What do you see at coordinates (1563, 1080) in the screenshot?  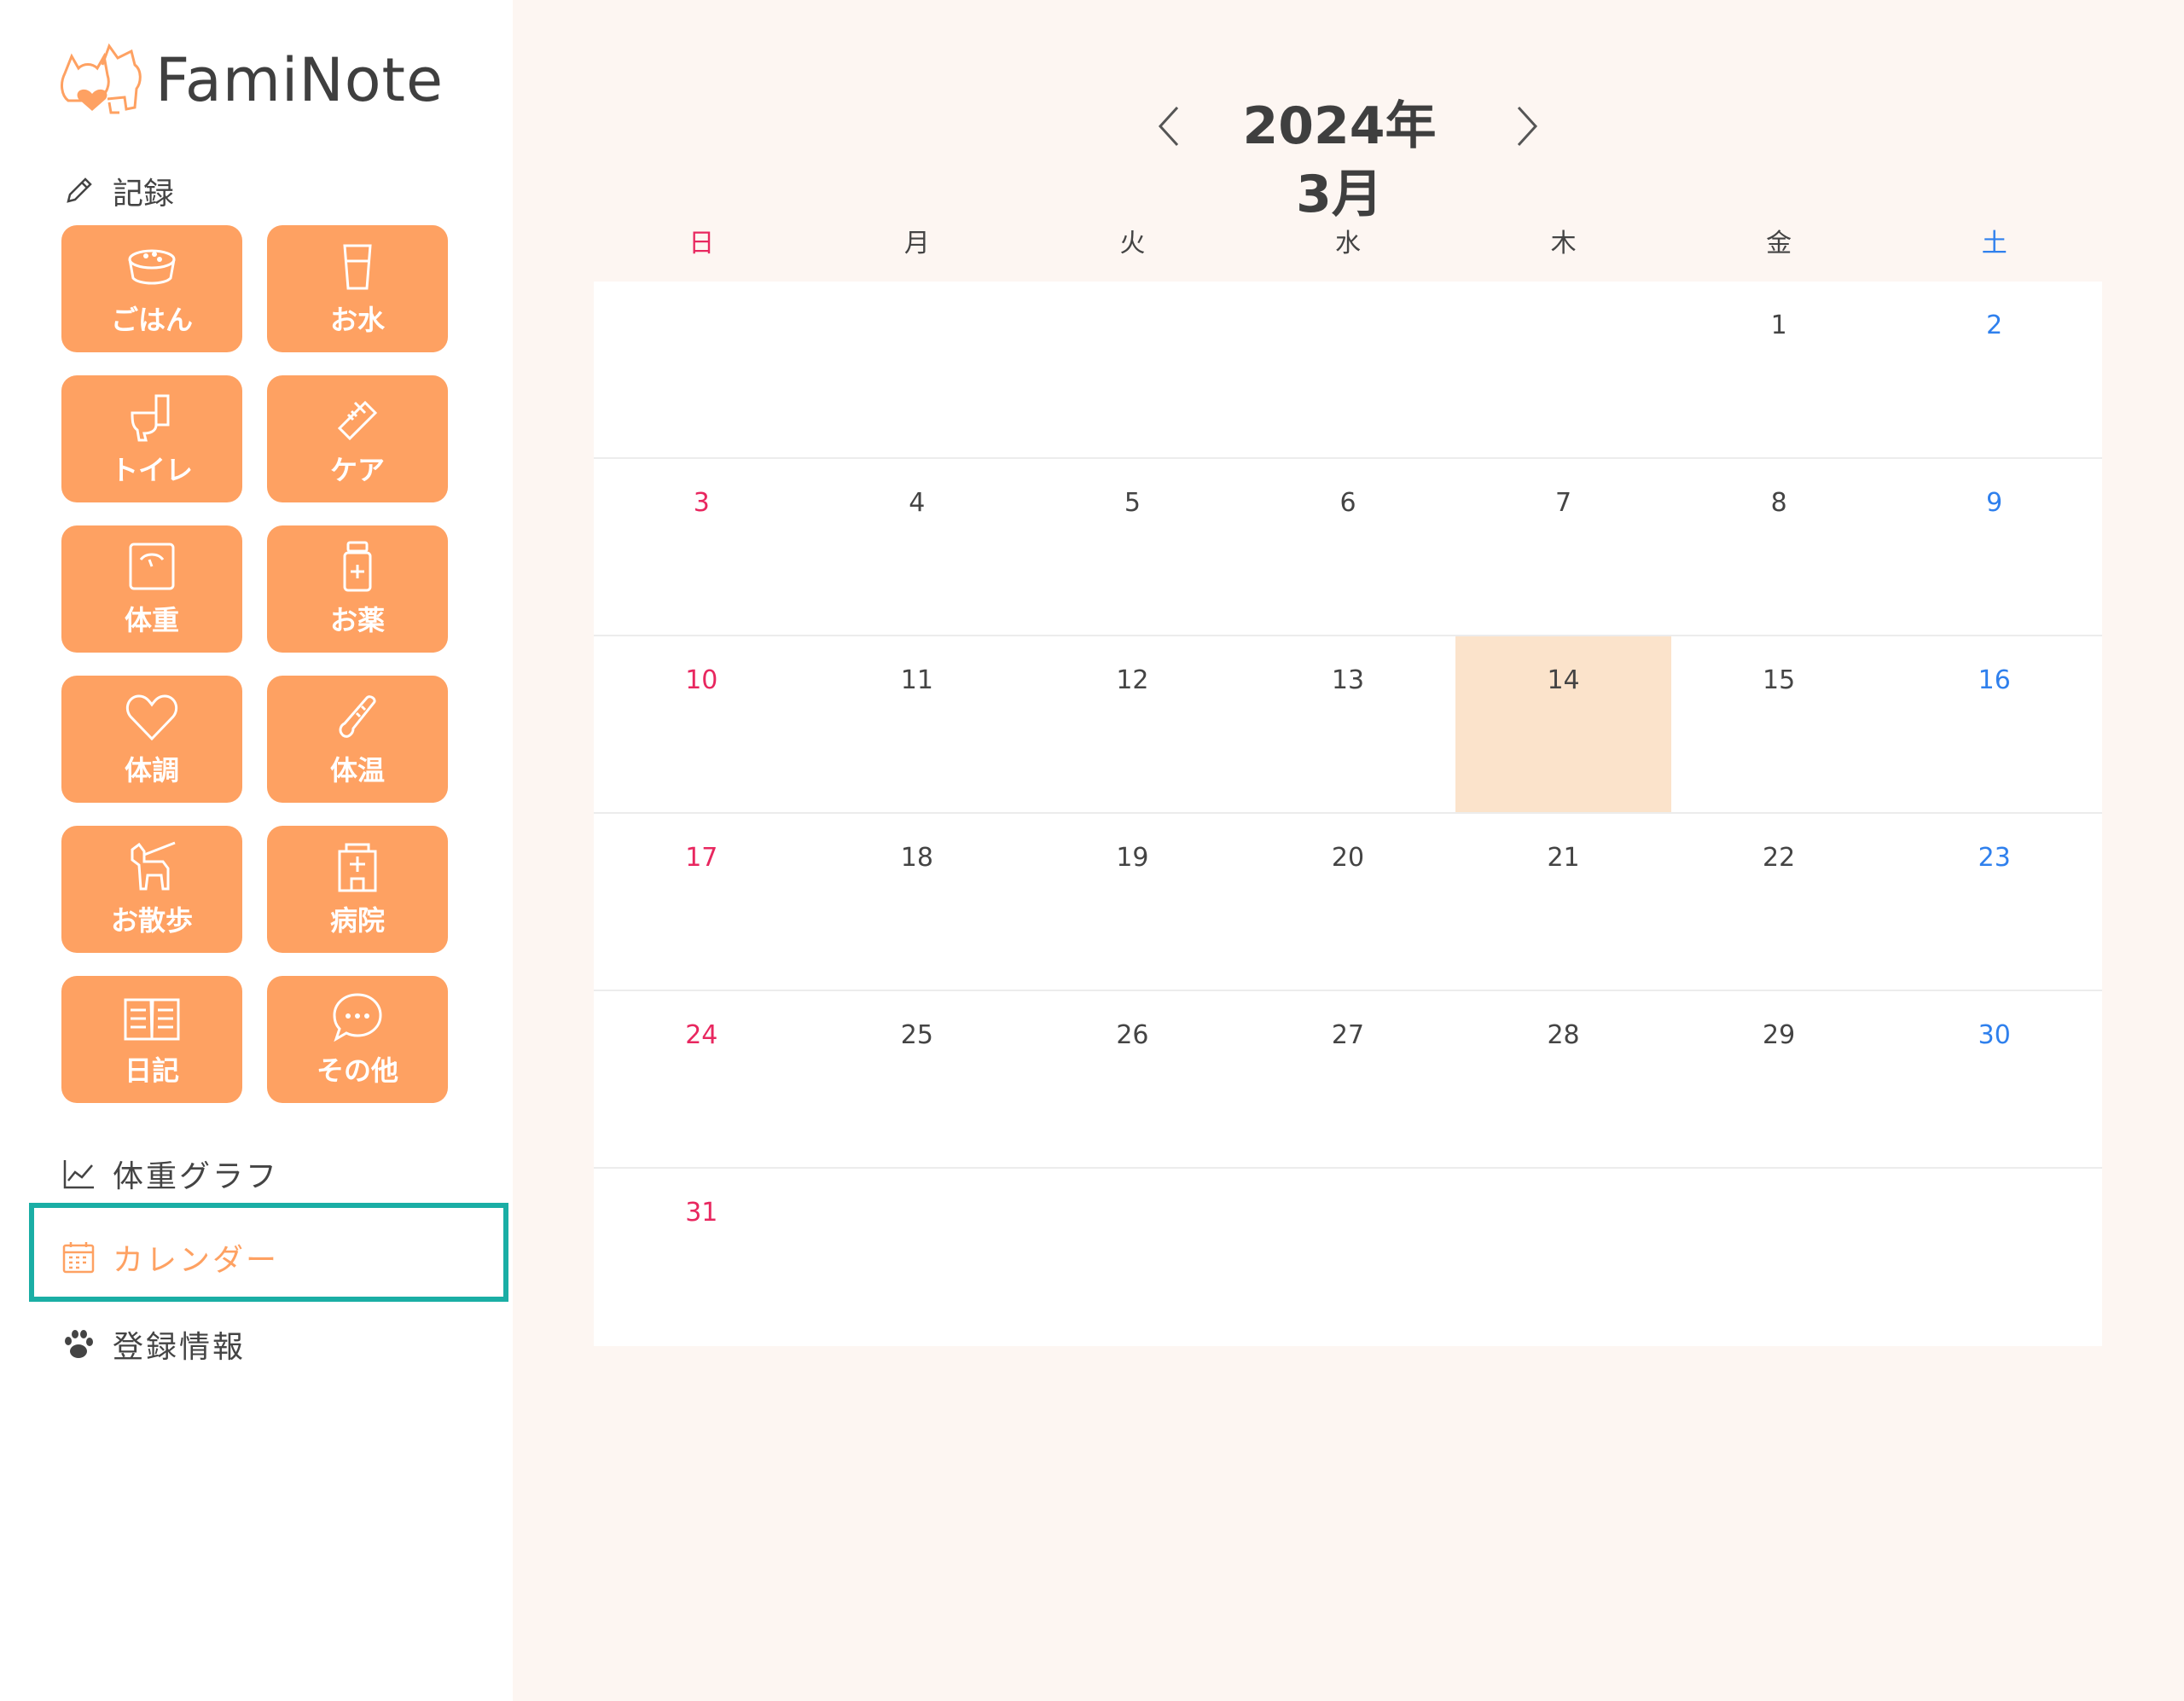 I see `calendar-day-cell: 28` at bounding box center [1563, 1080].